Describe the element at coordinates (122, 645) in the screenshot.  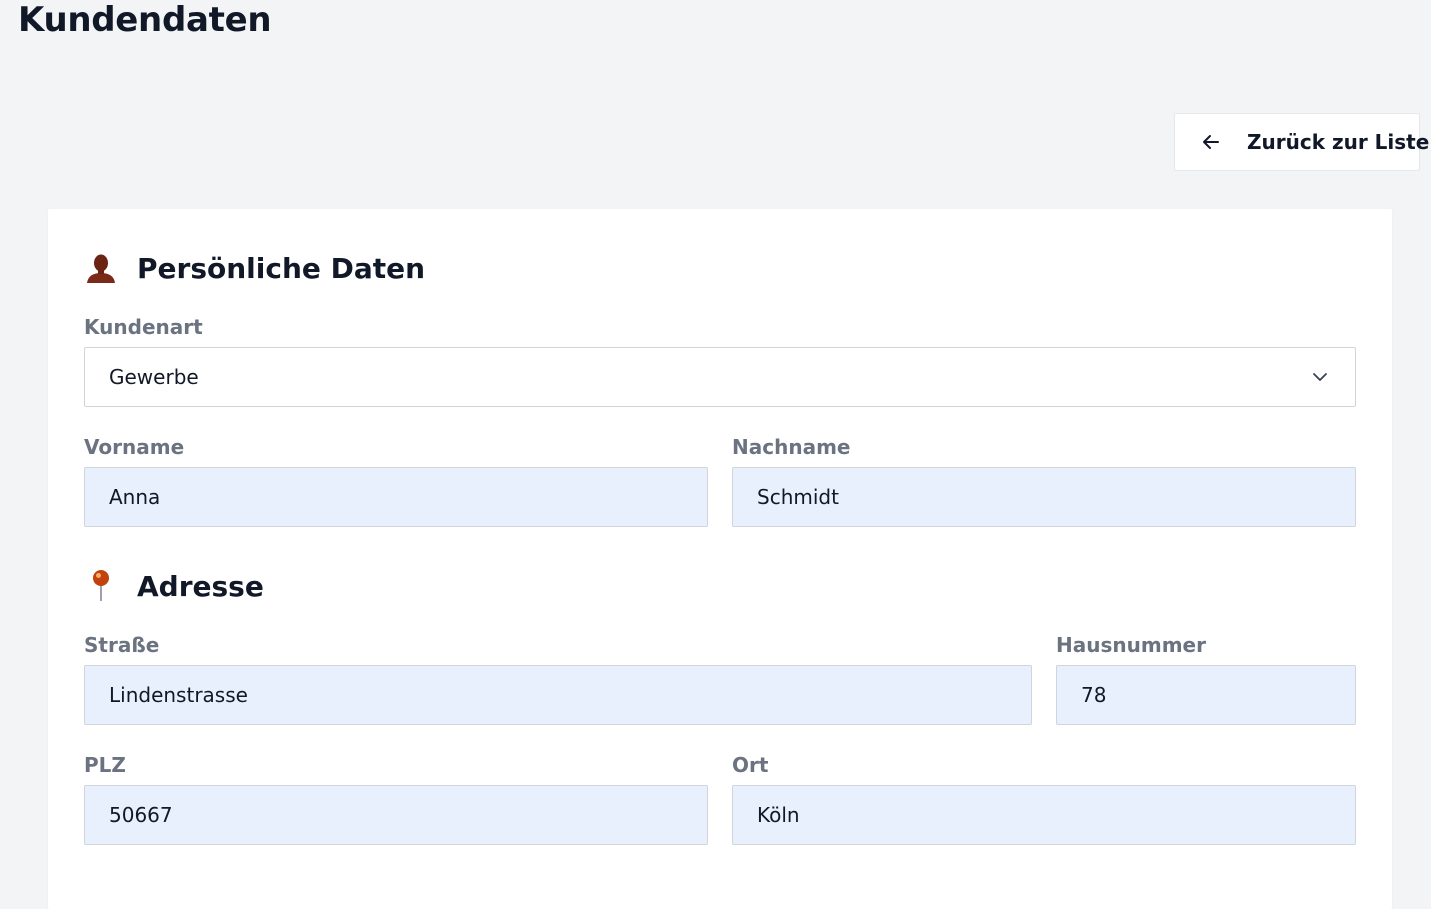
I see `street-label: Straße` at that location.